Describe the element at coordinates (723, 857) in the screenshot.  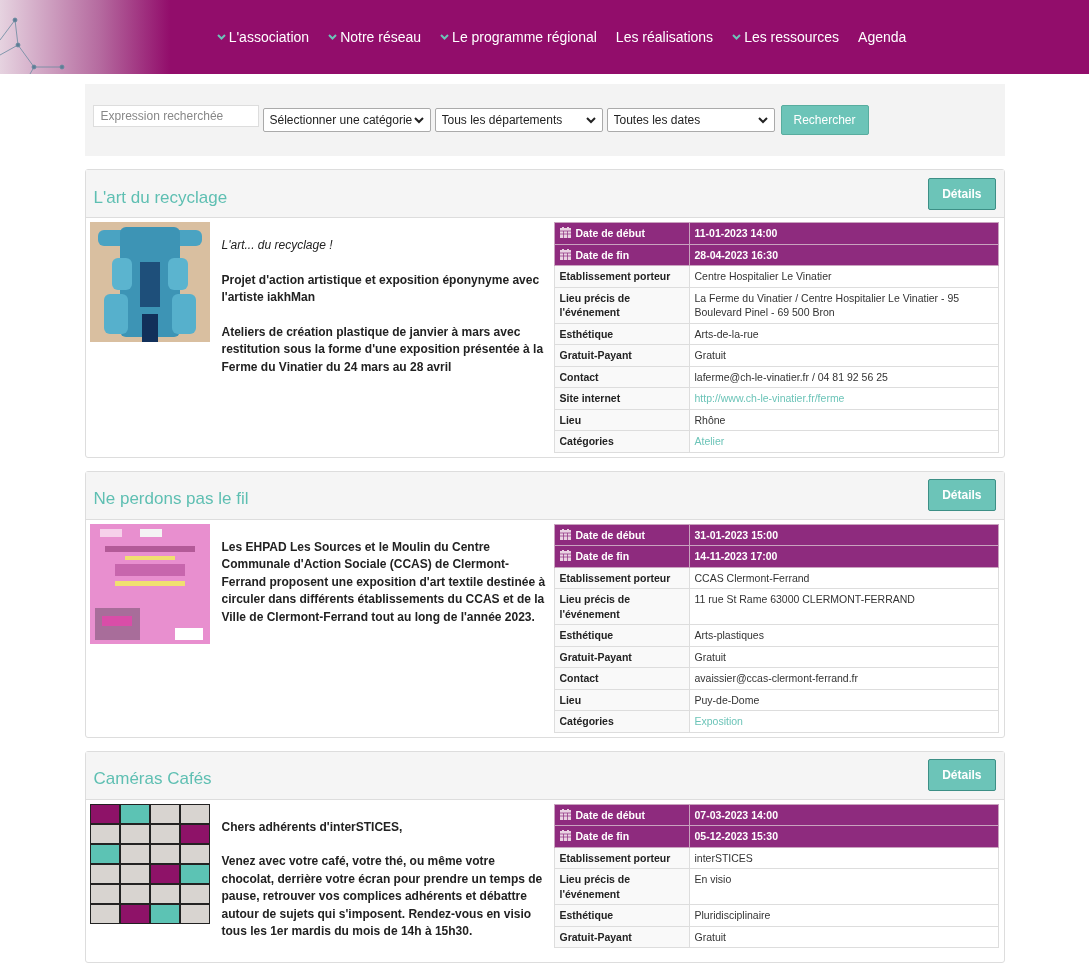
I see `field-value: interSTICES` at that location.